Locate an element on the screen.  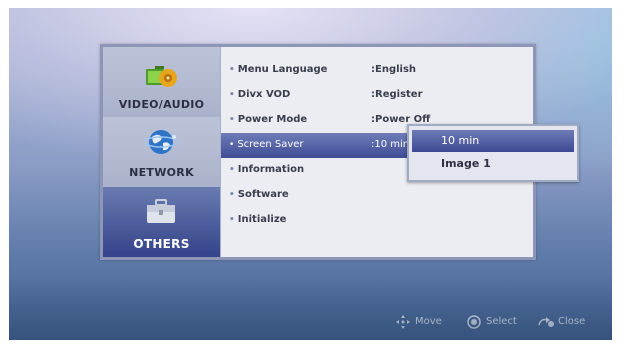
video-audio-icon is located at coordinates (161, 76).